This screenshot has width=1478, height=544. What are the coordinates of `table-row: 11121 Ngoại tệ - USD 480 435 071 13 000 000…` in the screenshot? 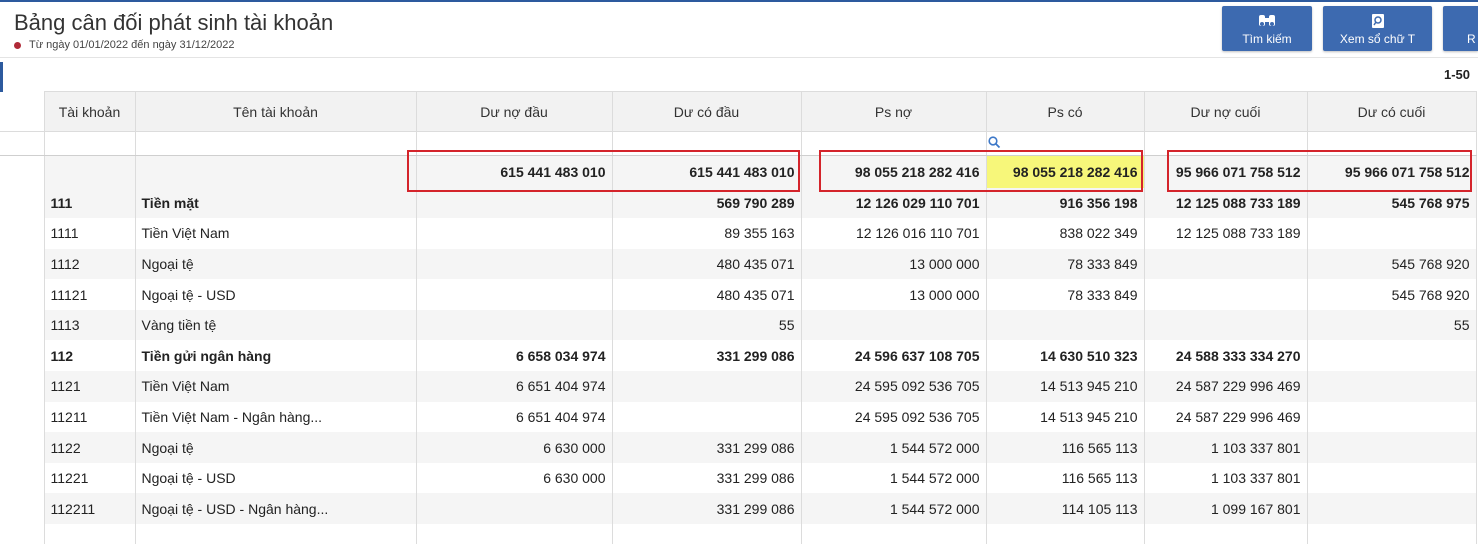 It's located at (738, 294).